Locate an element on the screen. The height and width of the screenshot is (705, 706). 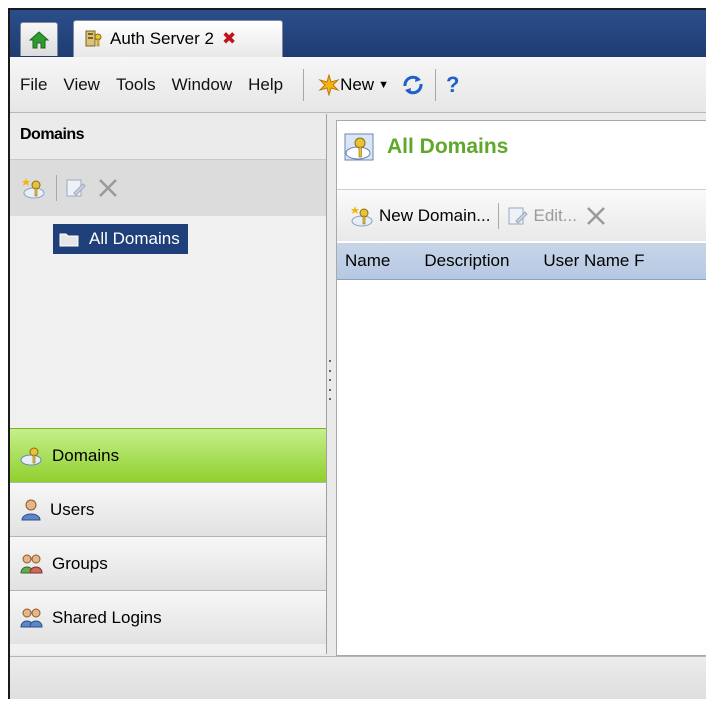
close-icon: ✖ is located at coordinates (229, 39).